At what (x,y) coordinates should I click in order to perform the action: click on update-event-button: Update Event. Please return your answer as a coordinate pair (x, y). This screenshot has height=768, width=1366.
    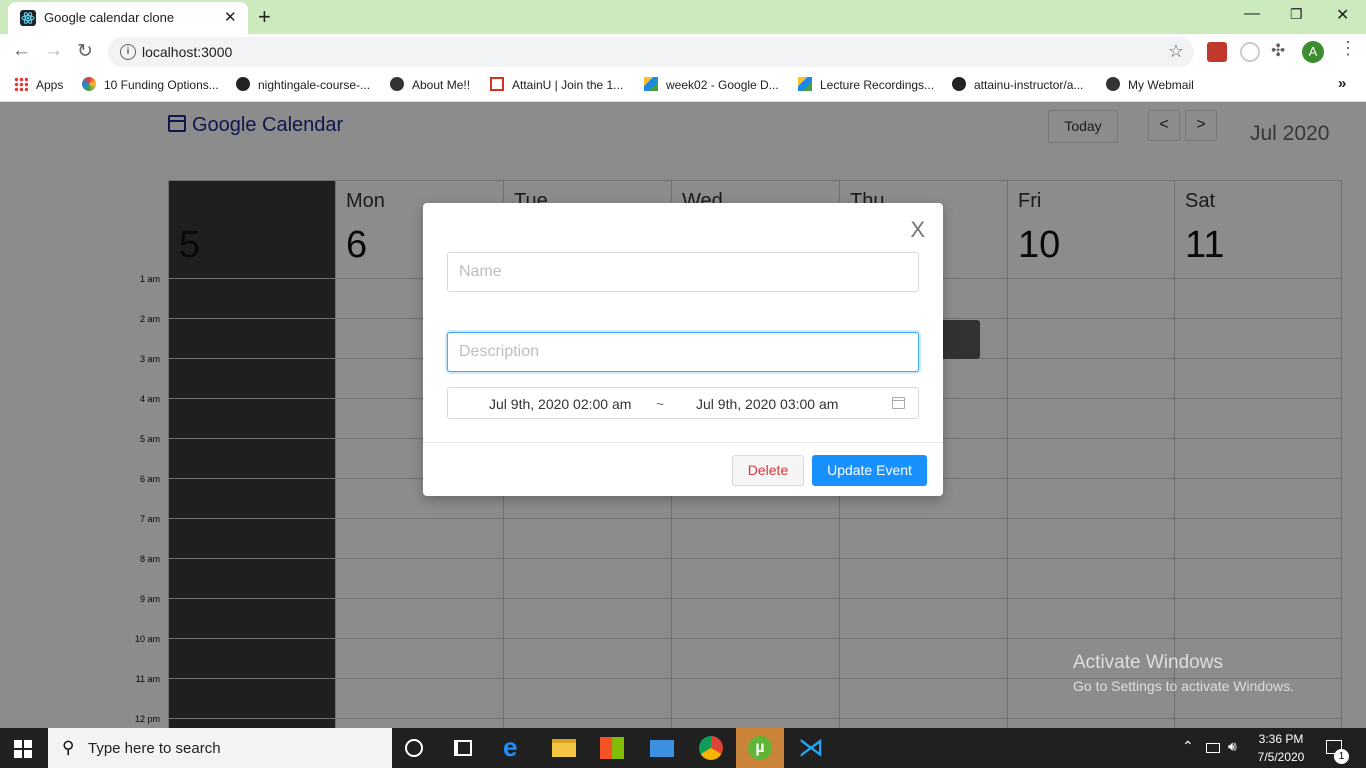
    Looking at the image, I should click on (869, 470).